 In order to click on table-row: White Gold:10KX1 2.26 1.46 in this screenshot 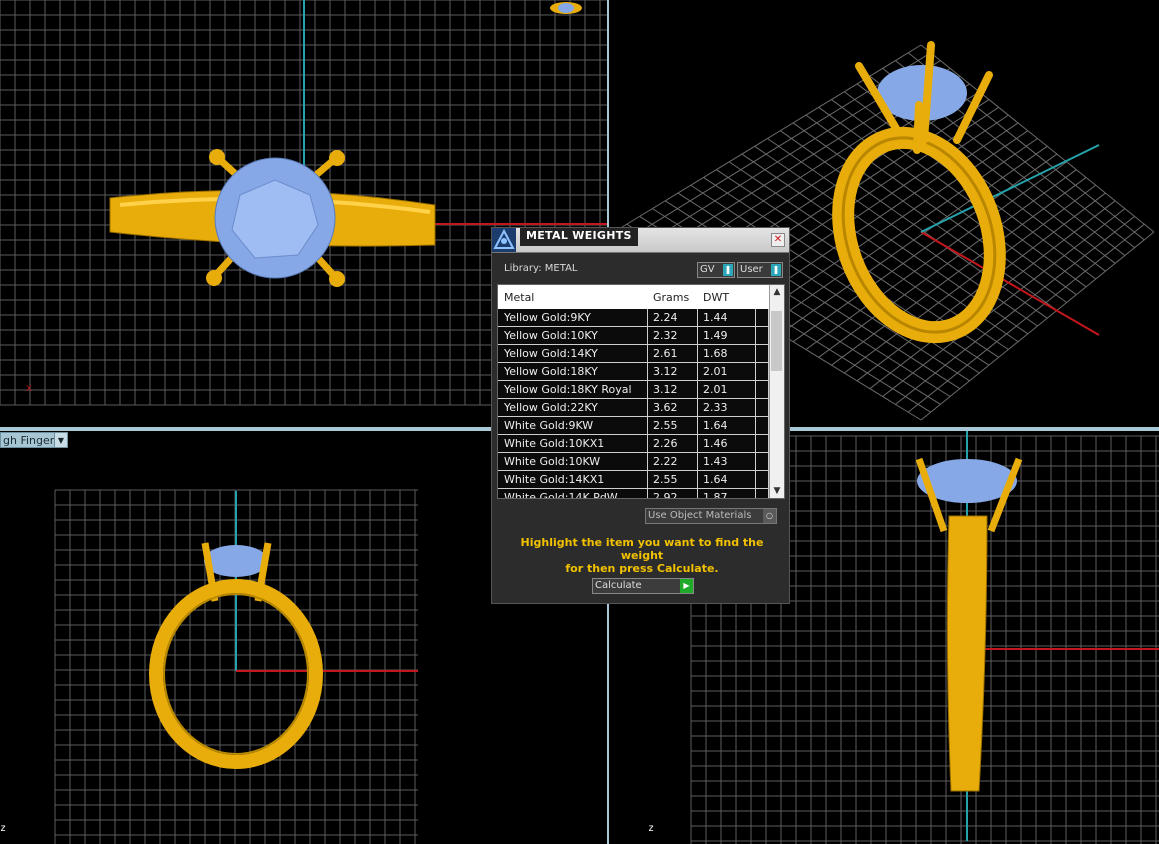, I will do `click(641, 444)`.